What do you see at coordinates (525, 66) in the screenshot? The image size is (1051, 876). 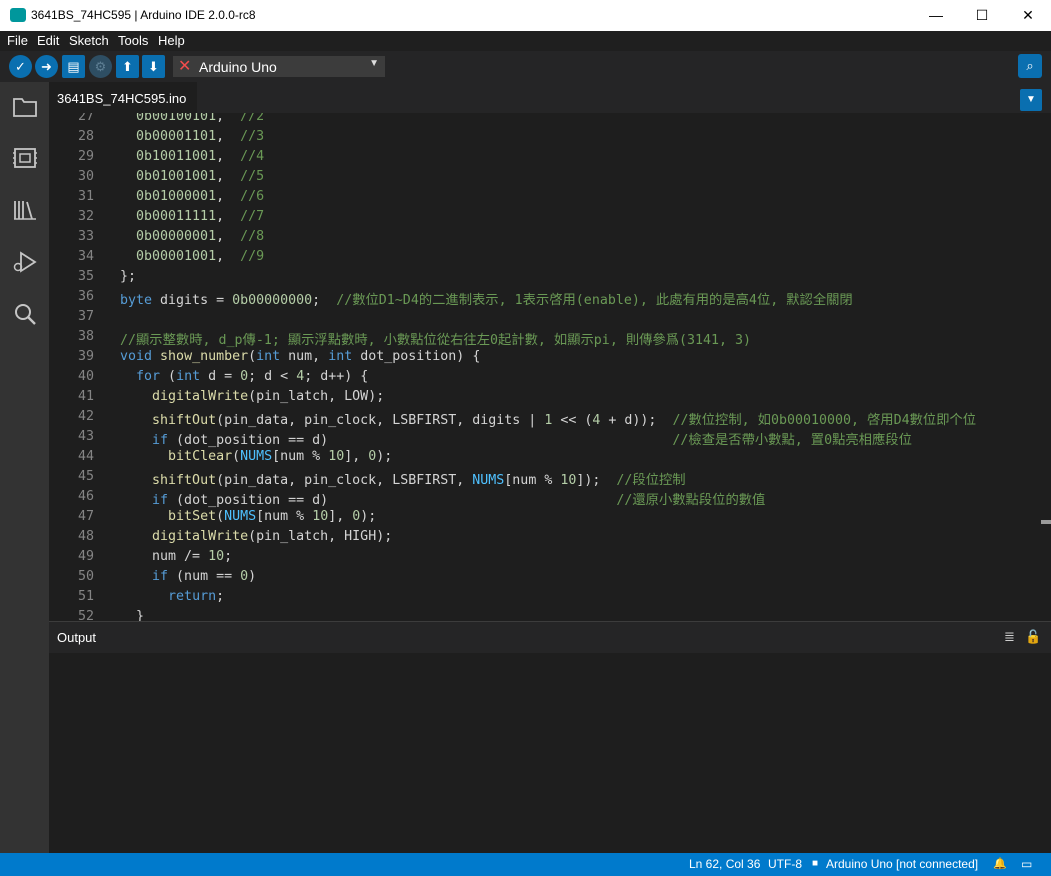 I see `toolbar: ✓ ➜ ▤ ⚙ ⬆ ⬇` at bounding box center [525, 66].